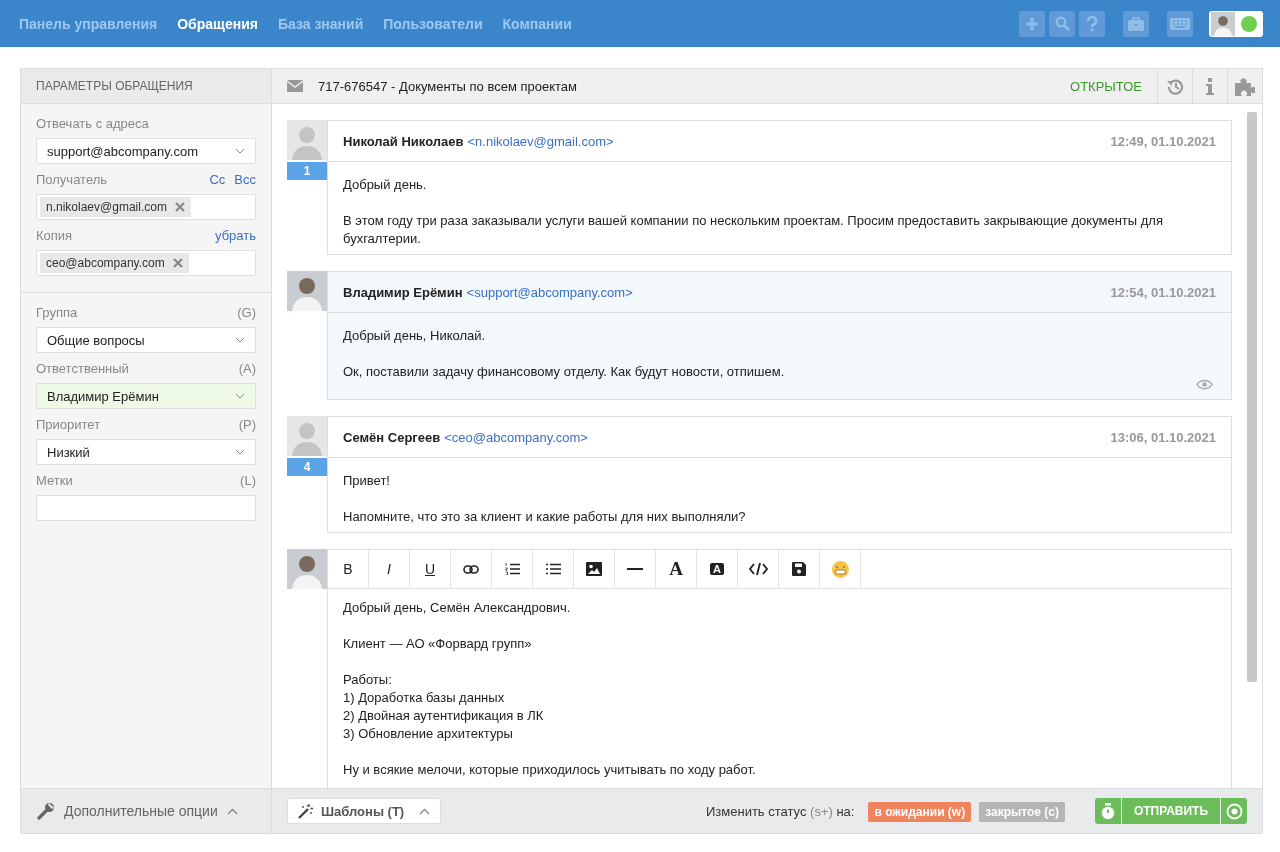  I want to click on author-email: <n.nikolaev@gmail.com>, so click(540, 141).